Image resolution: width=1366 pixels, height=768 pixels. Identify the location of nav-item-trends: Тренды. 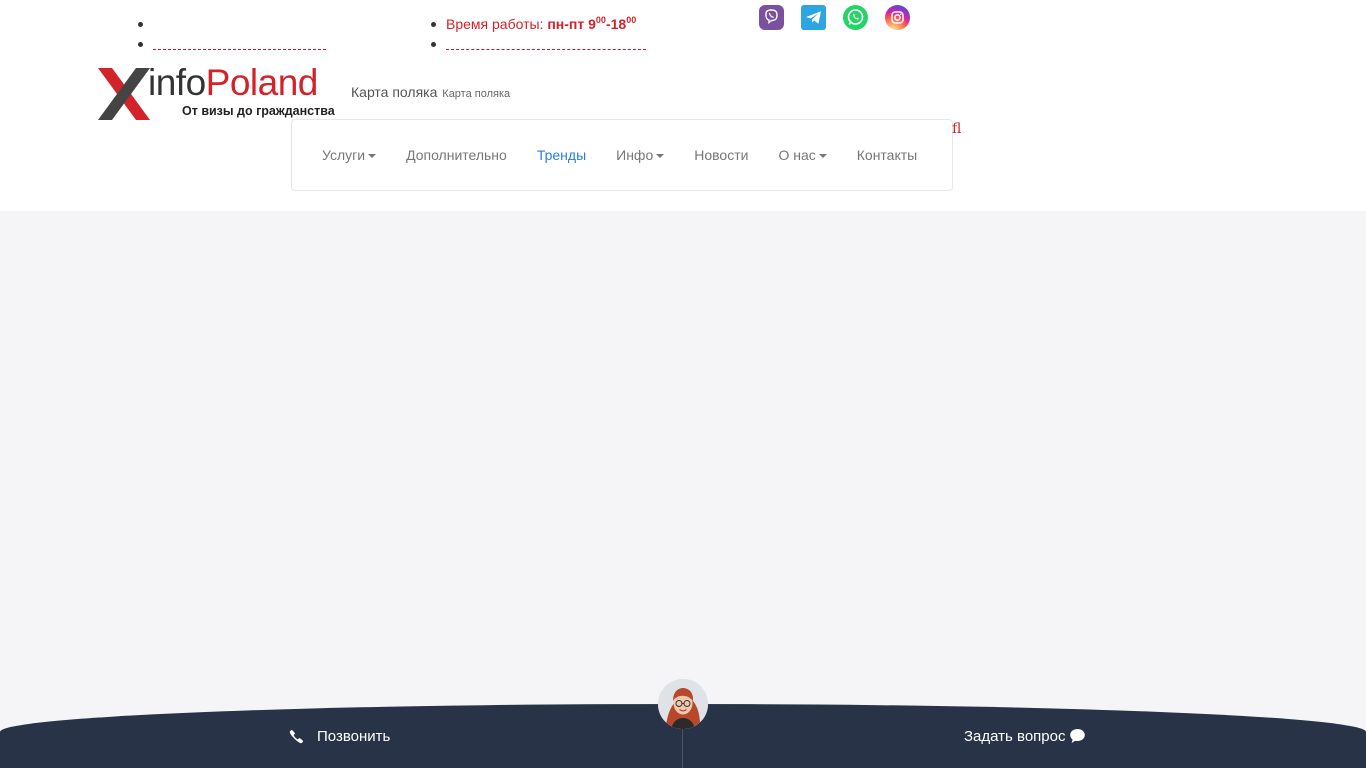
(561, 155).